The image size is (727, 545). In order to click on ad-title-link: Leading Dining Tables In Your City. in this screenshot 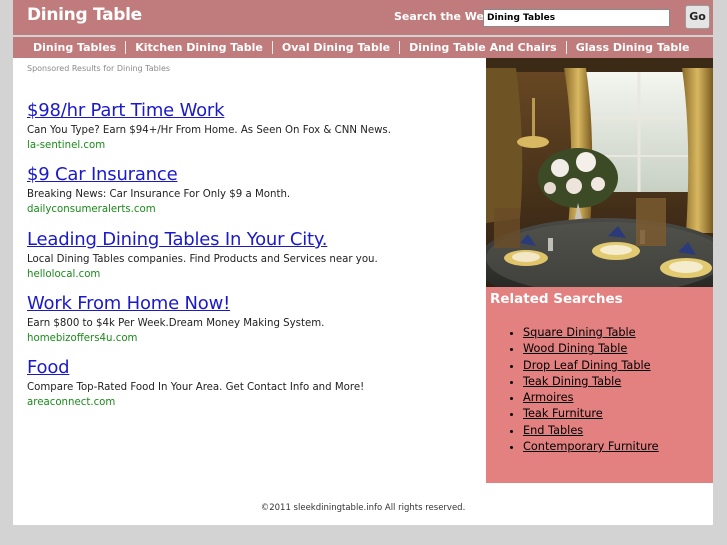, I will do `click(202, 240)`.